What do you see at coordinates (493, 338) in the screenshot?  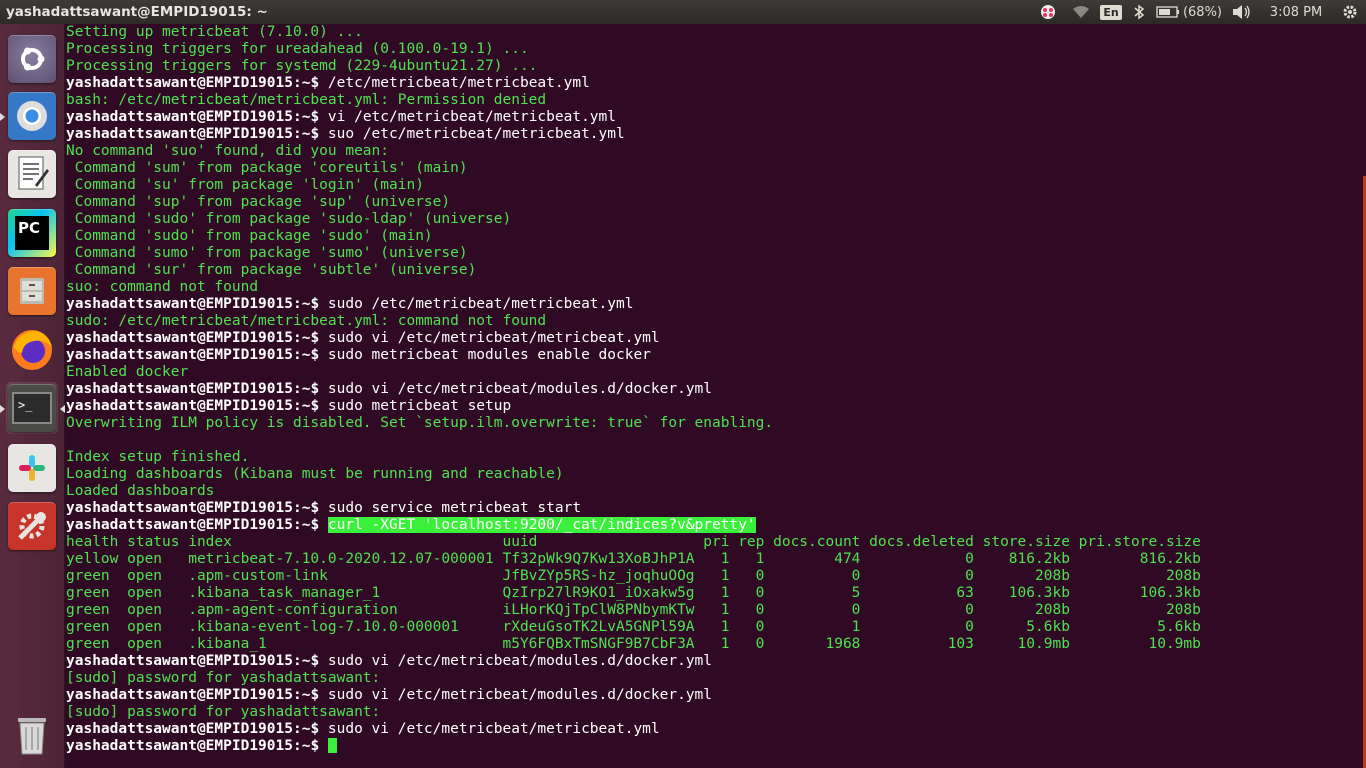 I see `command-text: sudo vi /etc/metricbeat/metricbeat.yml` at bounding box center [493, 338].